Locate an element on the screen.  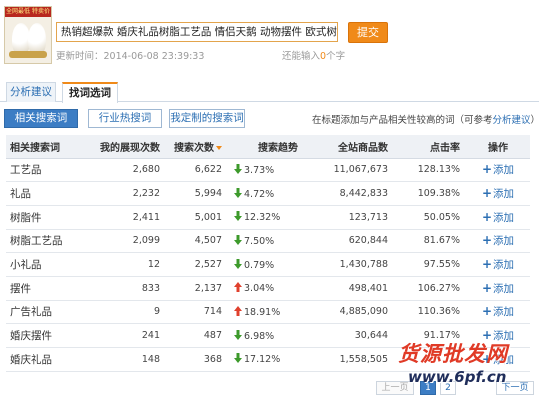
impressions-cell: 12 is located at coordinates (127, 264).